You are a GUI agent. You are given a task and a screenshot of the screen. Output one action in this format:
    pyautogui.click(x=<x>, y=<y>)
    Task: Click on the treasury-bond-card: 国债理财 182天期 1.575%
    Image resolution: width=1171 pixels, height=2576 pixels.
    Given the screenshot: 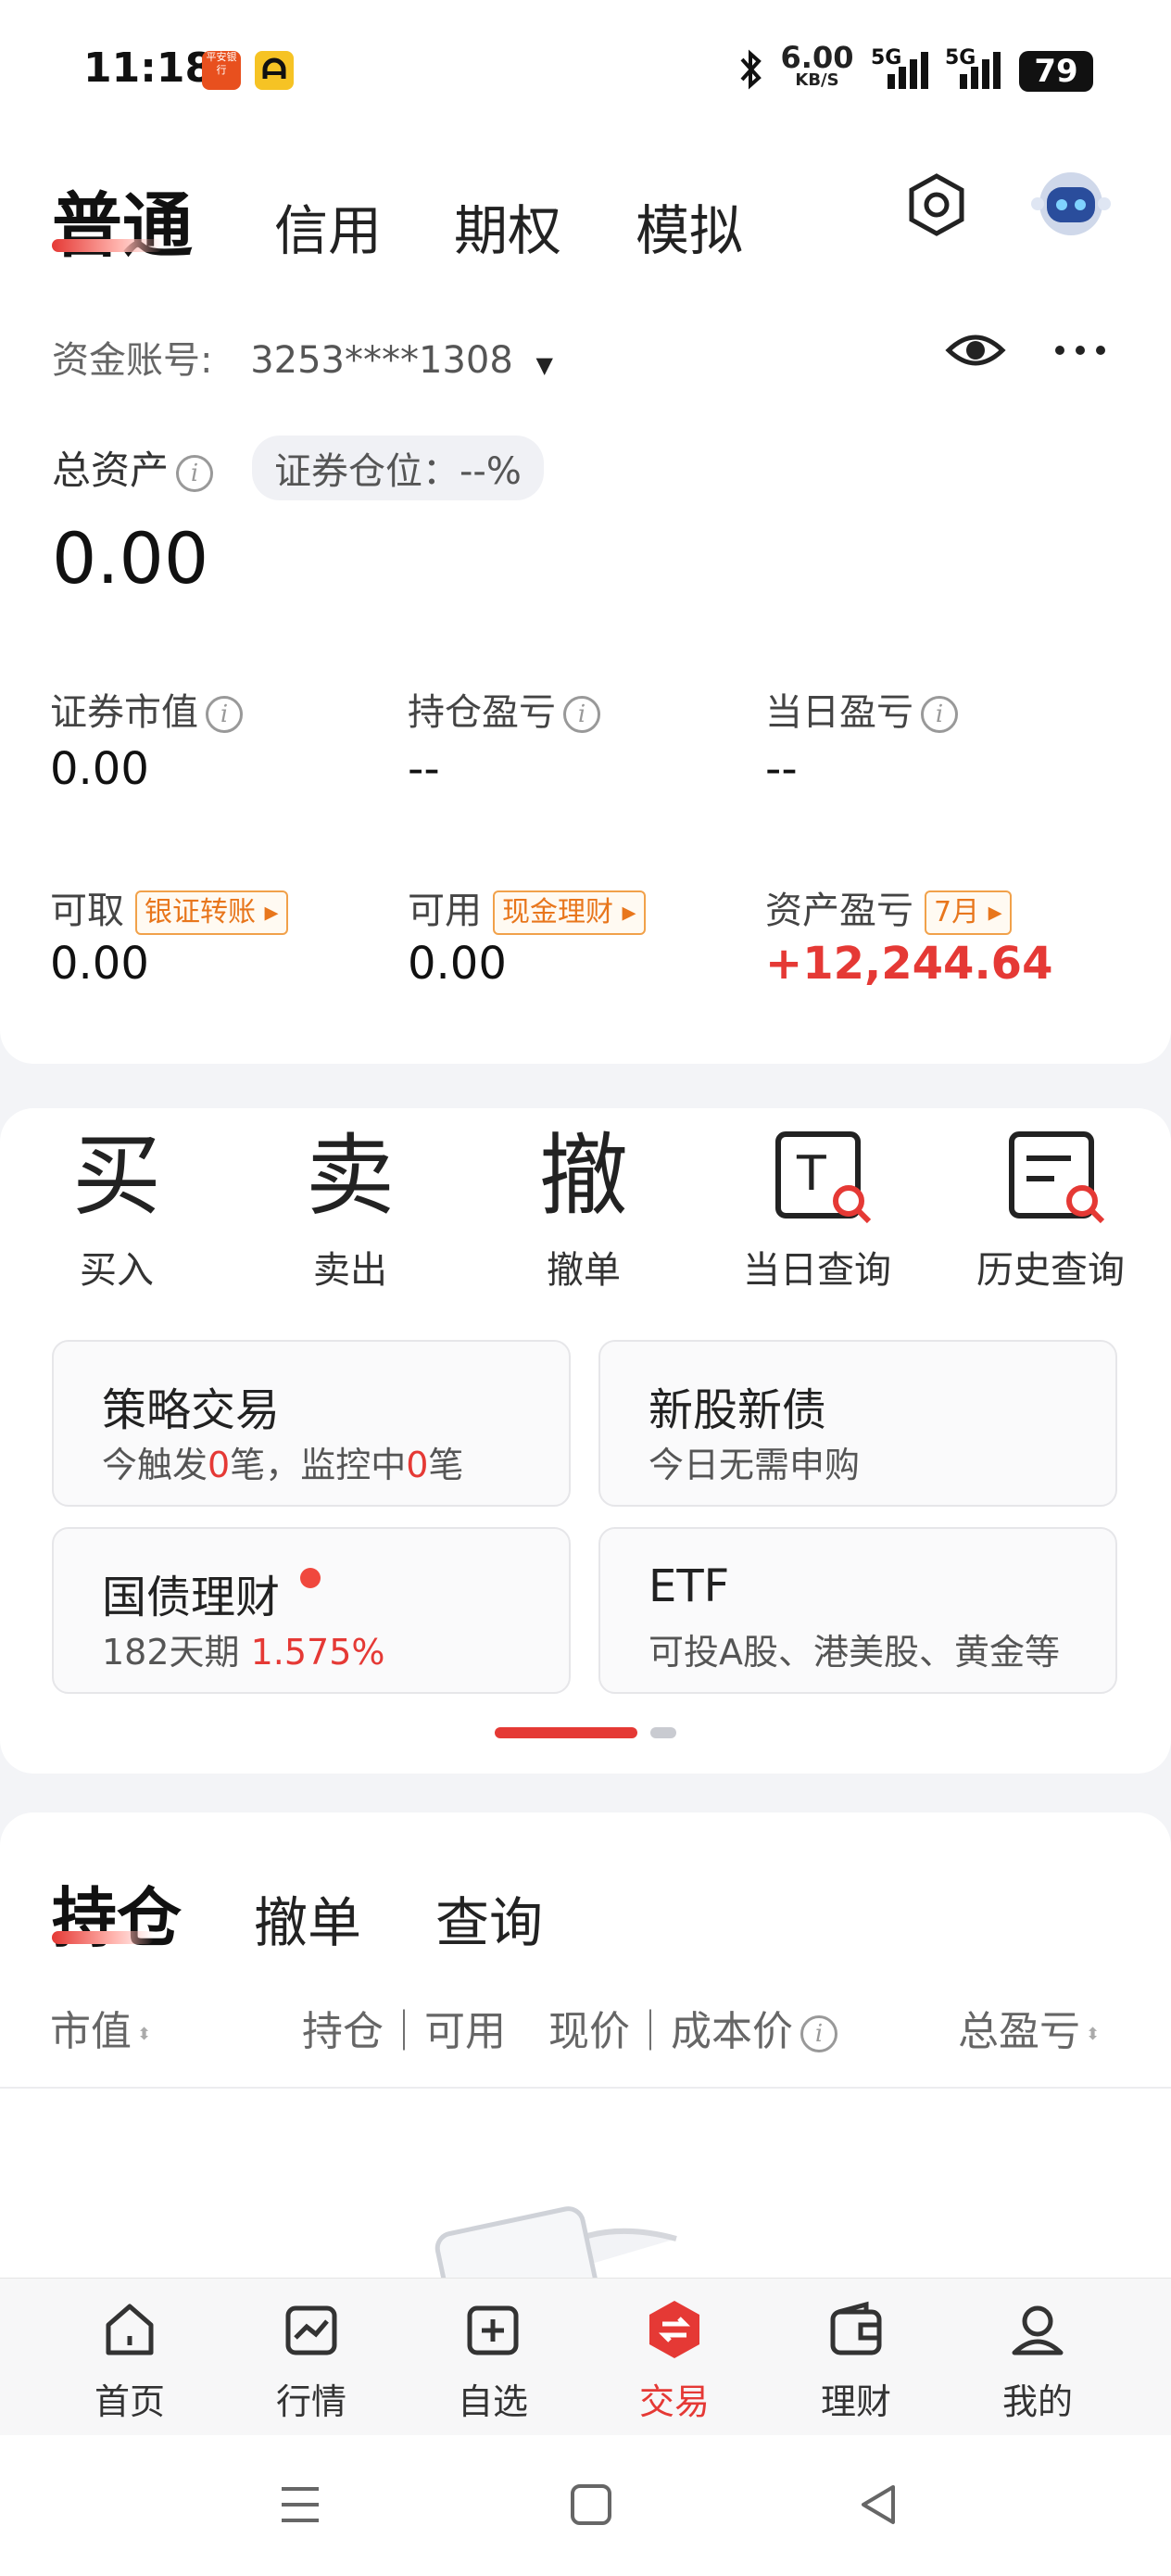 What is the action you would take?
    pyautogui.click(x=312, y=1611)
    